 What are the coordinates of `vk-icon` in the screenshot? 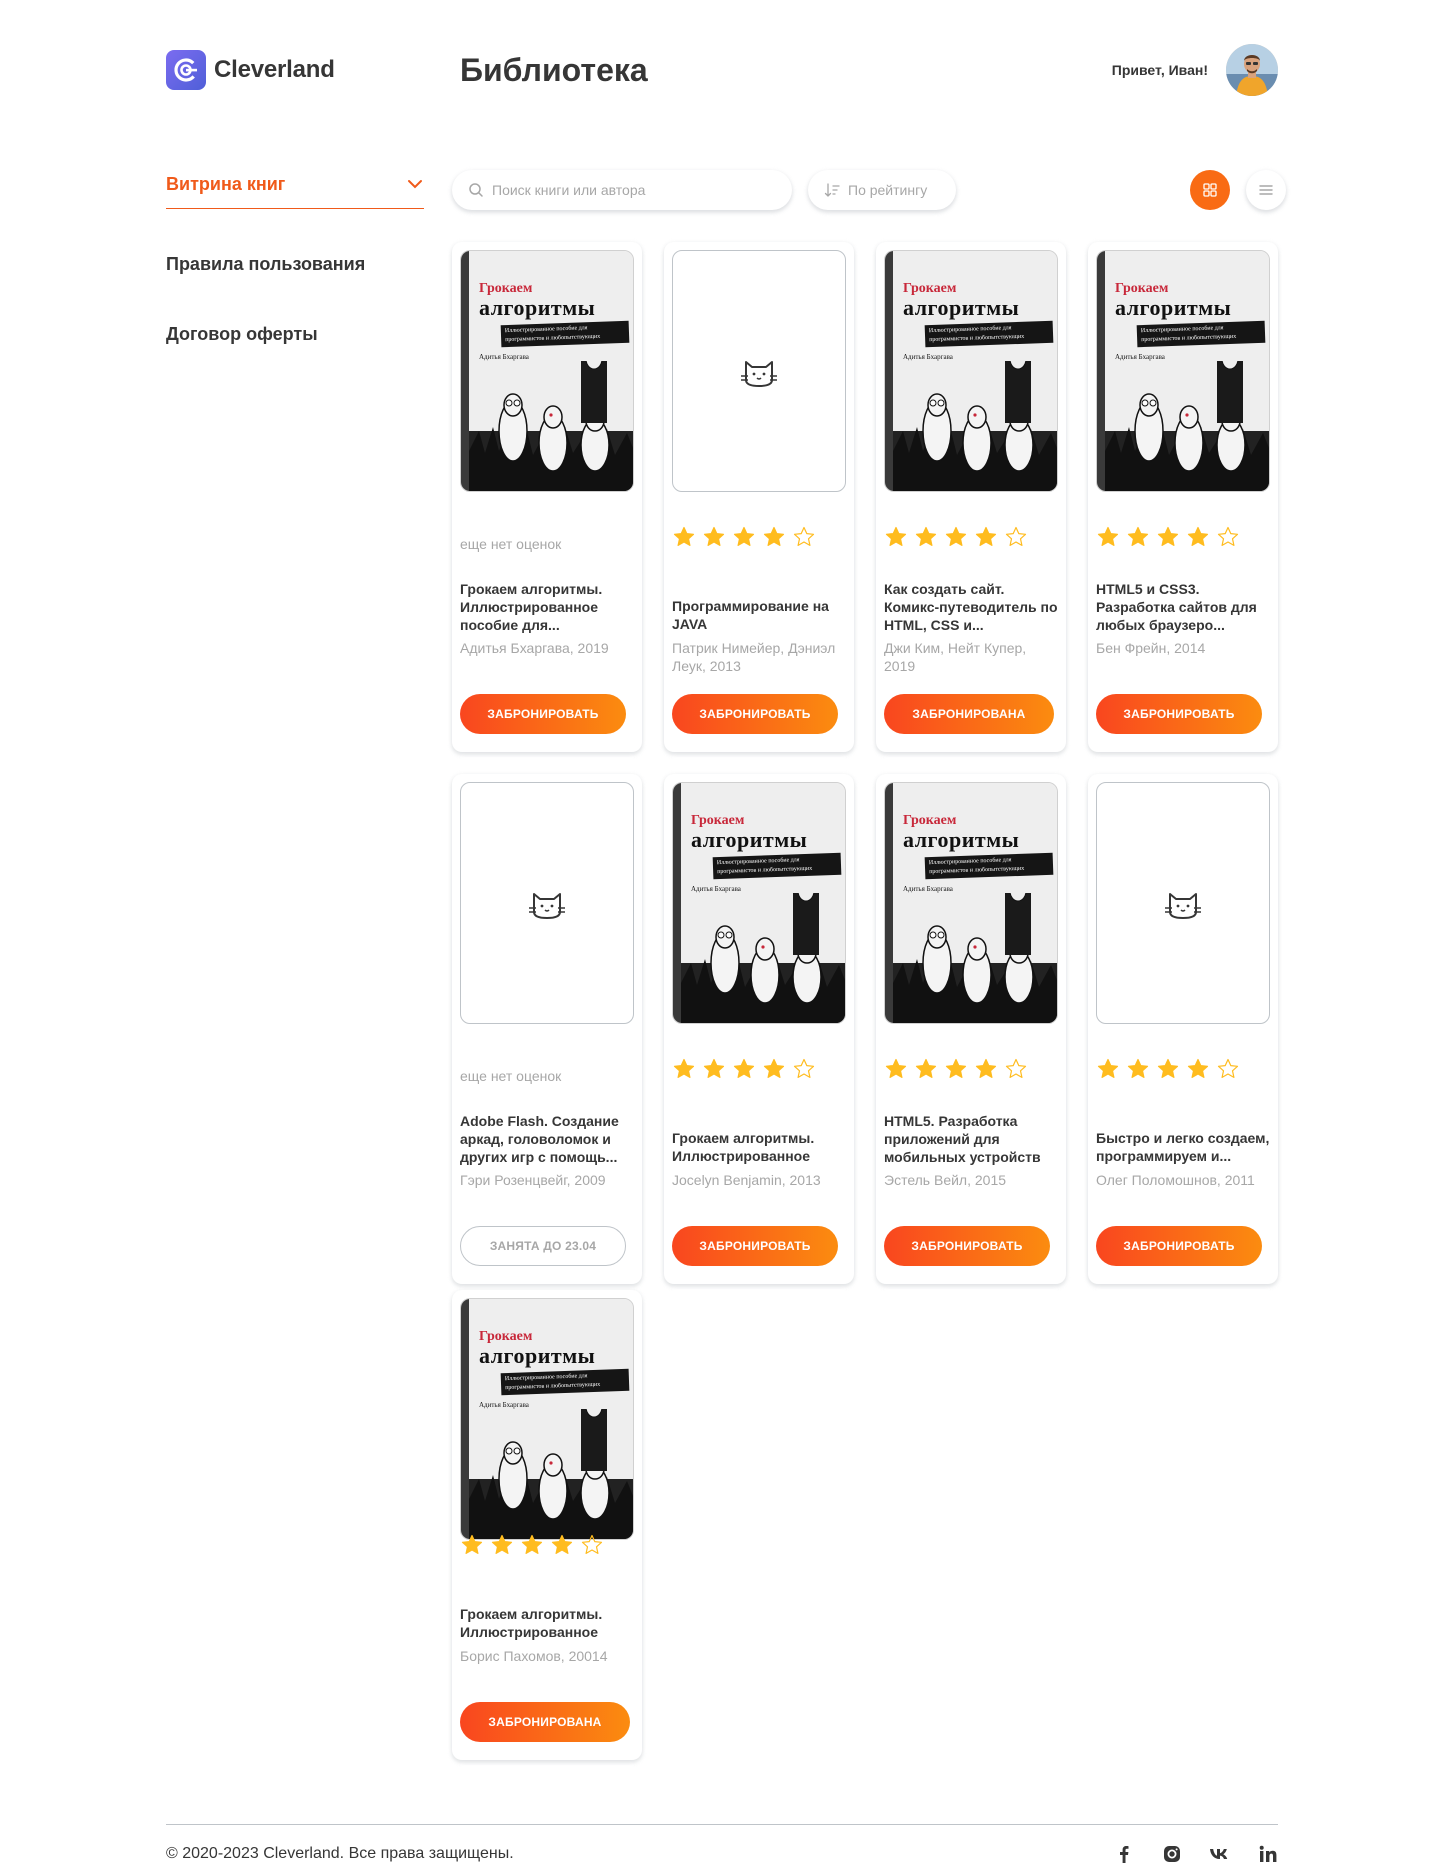 It's located at (1220, 1854).